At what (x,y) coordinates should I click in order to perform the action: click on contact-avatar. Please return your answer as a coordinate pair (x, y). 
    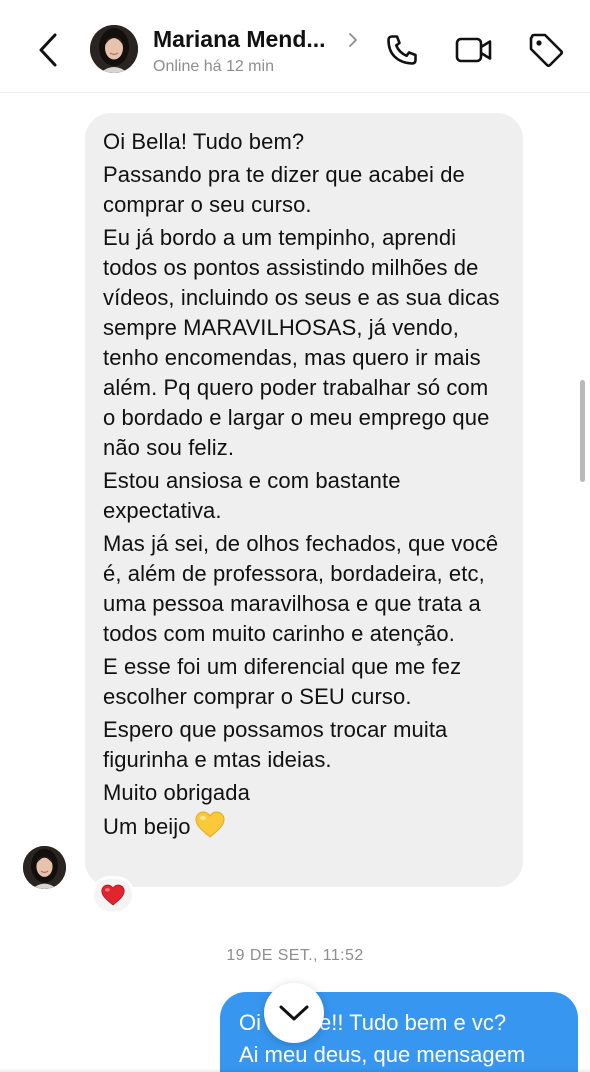
    Looking at the image, I should click on (114, 49).